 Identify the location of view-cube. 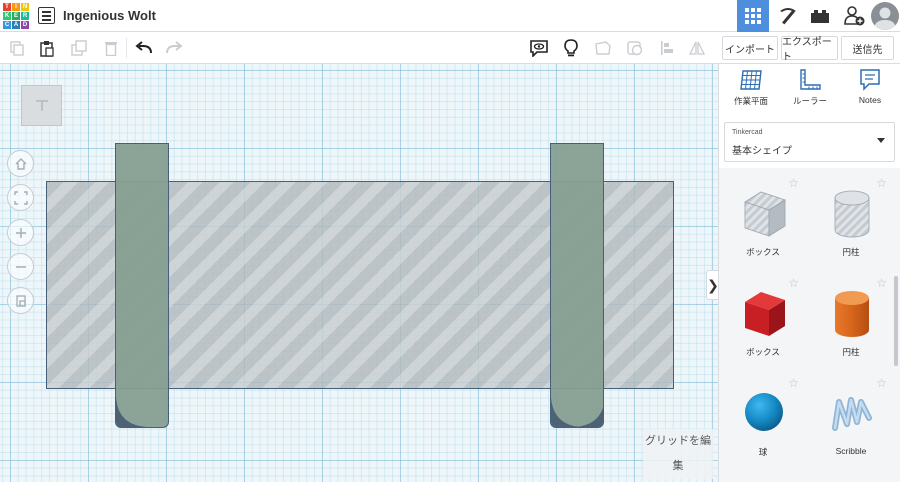
(41, 105).